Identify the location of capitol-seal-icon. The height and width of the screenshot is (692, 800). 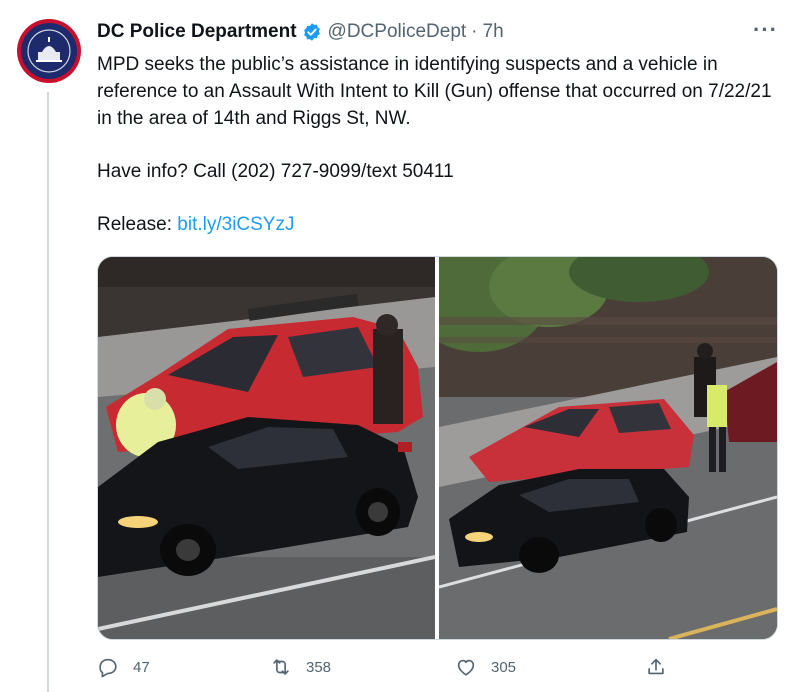
(49, 51).